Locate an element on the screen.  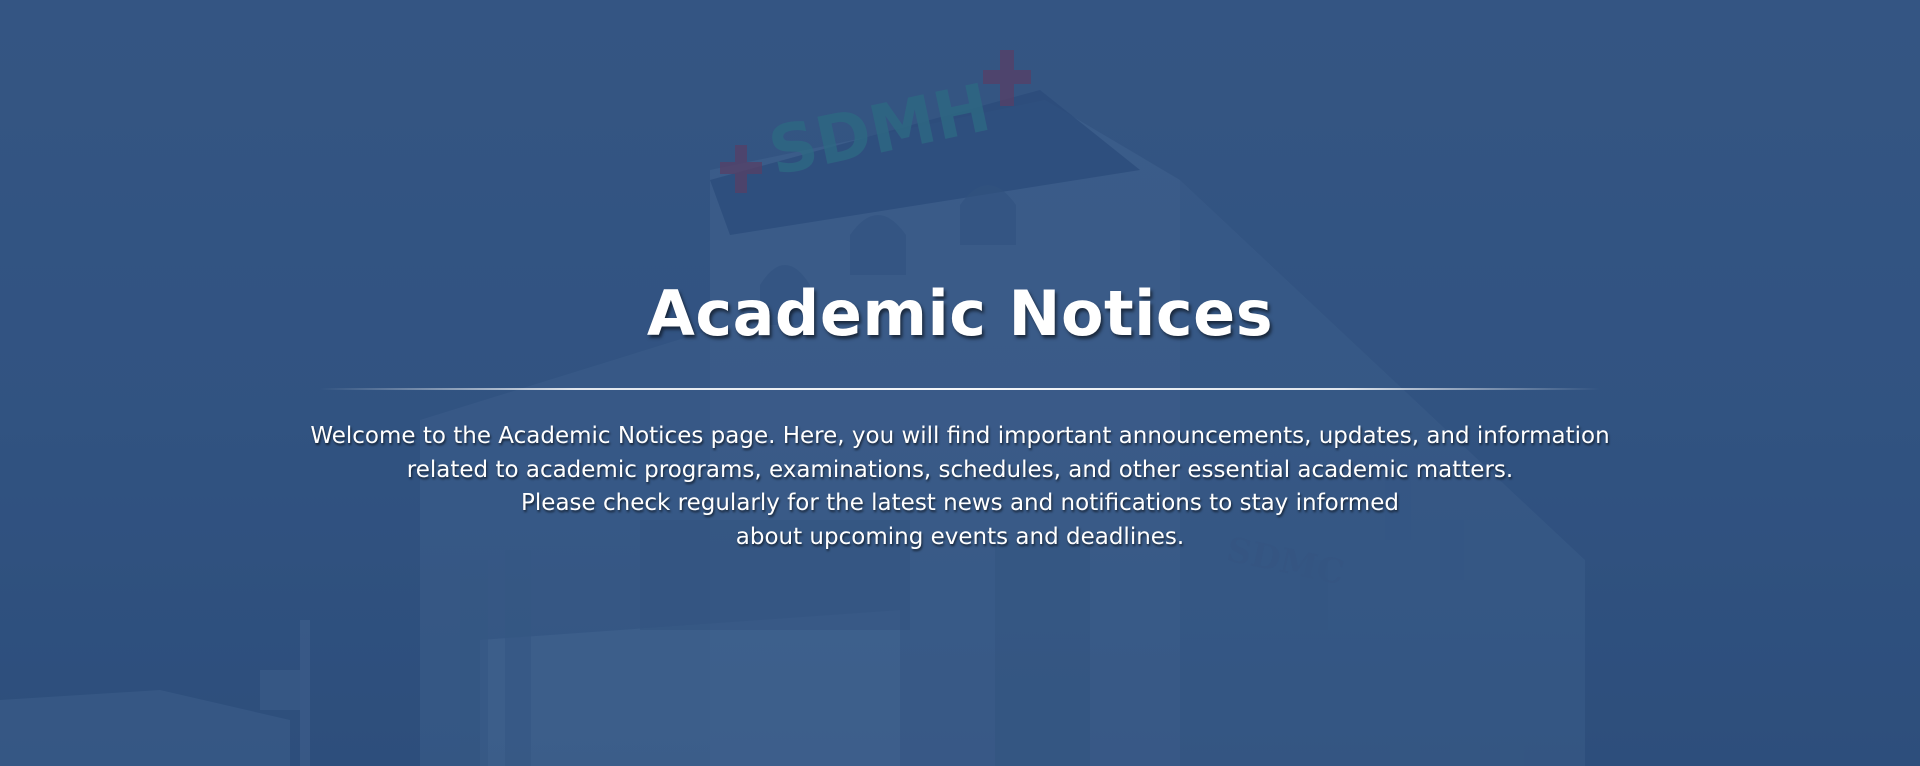
description-line: about upcoming events and deadlines. is located at coordinates (960, 536).